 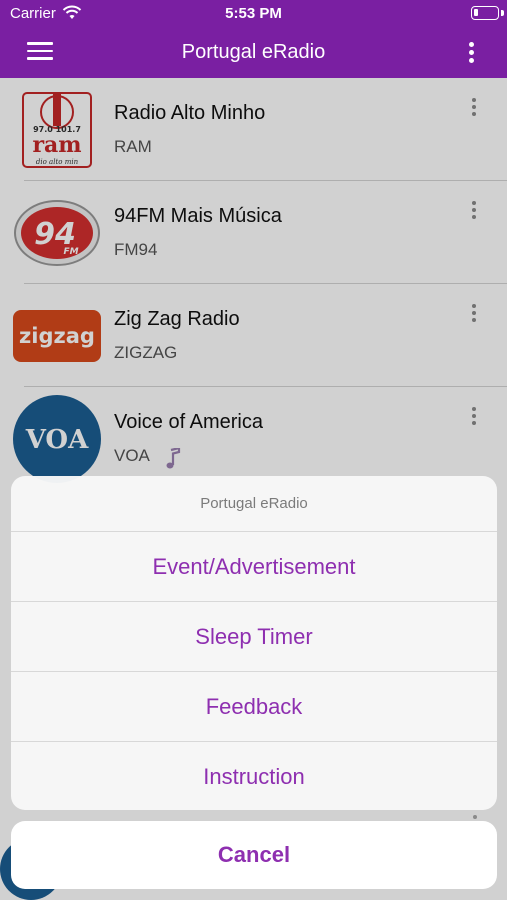 I want to click on action-sheet-title: Portugal eRadio, so click(x=254, y=504).